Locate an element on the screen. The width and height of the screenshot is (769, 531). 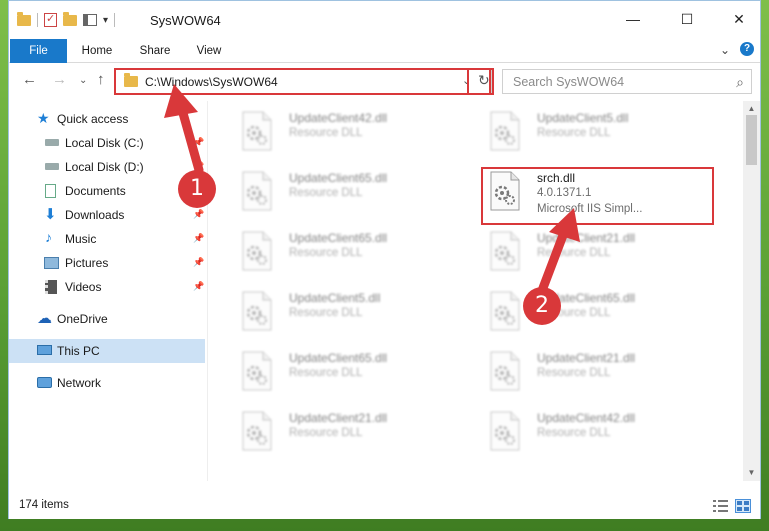
tab-file: File is located at coordinates (38, 51).